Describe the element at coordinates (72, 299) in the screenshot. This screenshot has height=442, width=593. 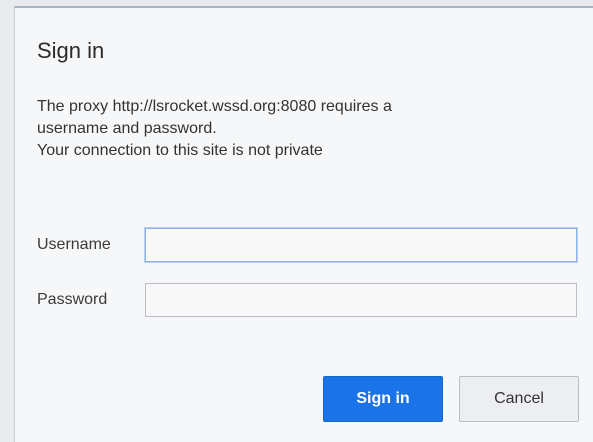
I see `password-label: Password` at that location.